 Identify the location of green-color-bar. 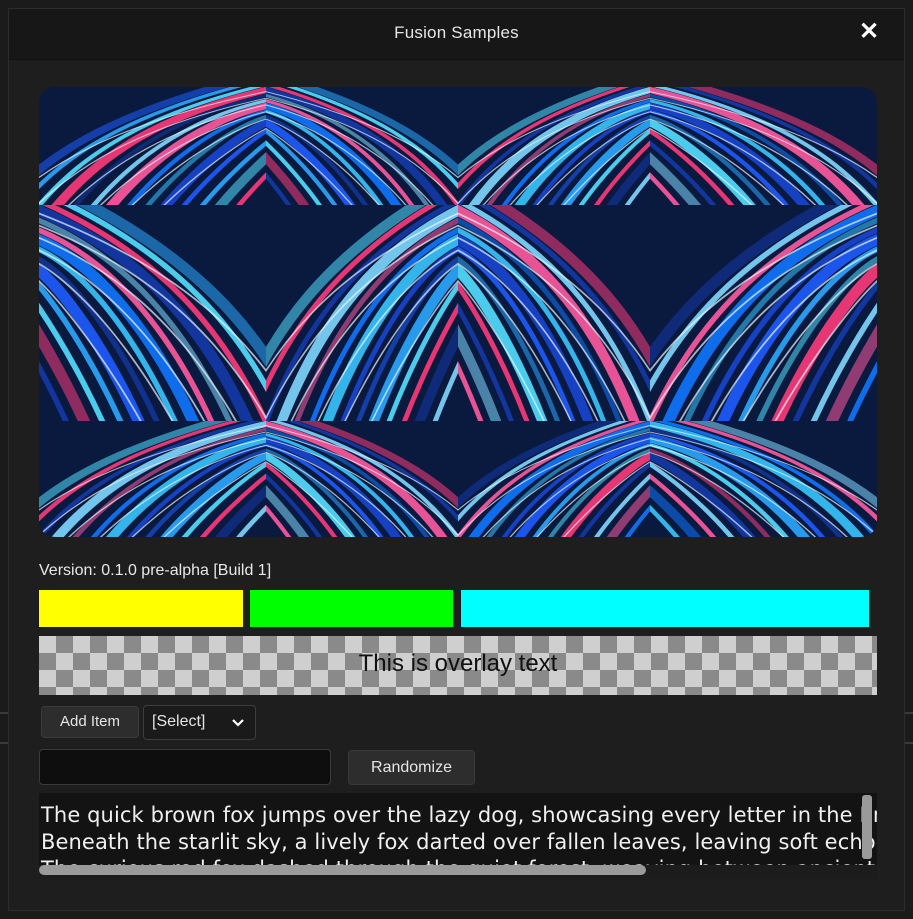
(351, 608).